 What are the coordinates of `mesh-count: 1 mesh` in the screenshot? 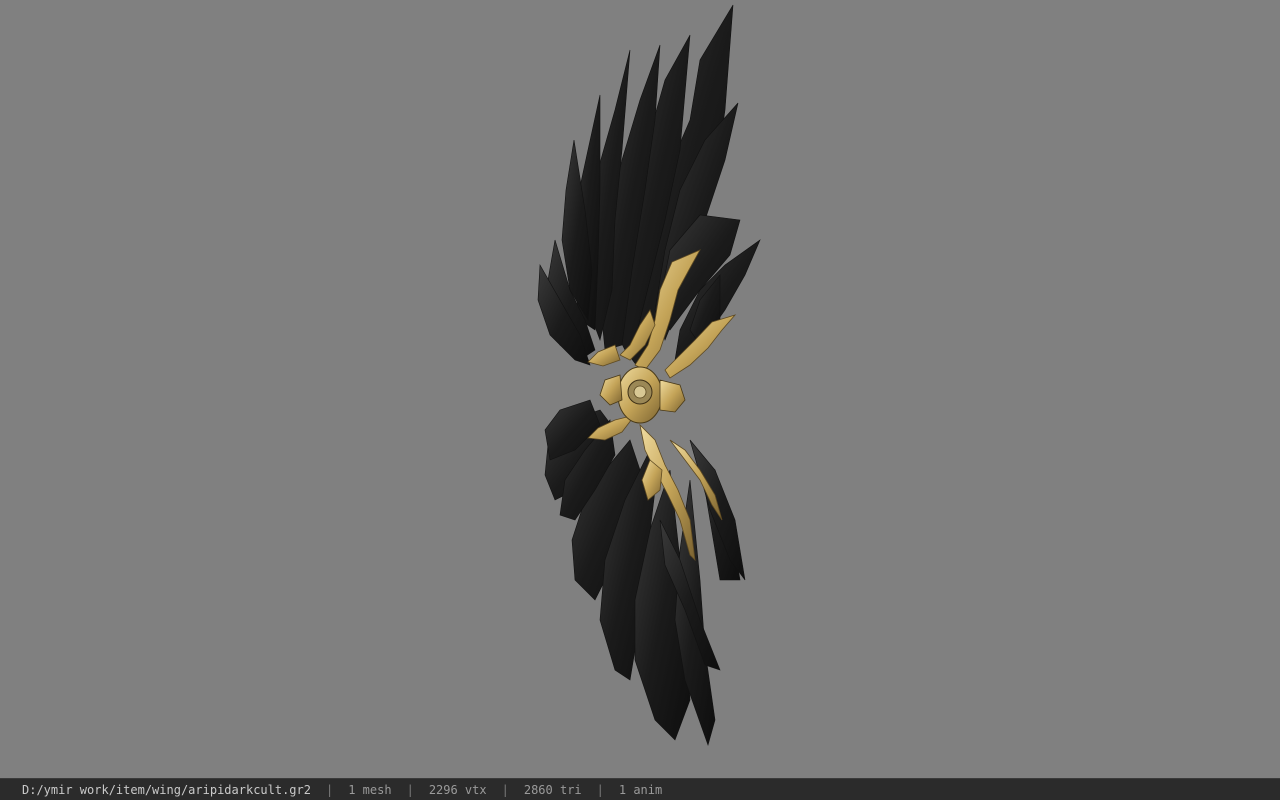 It's located at (370, 789).